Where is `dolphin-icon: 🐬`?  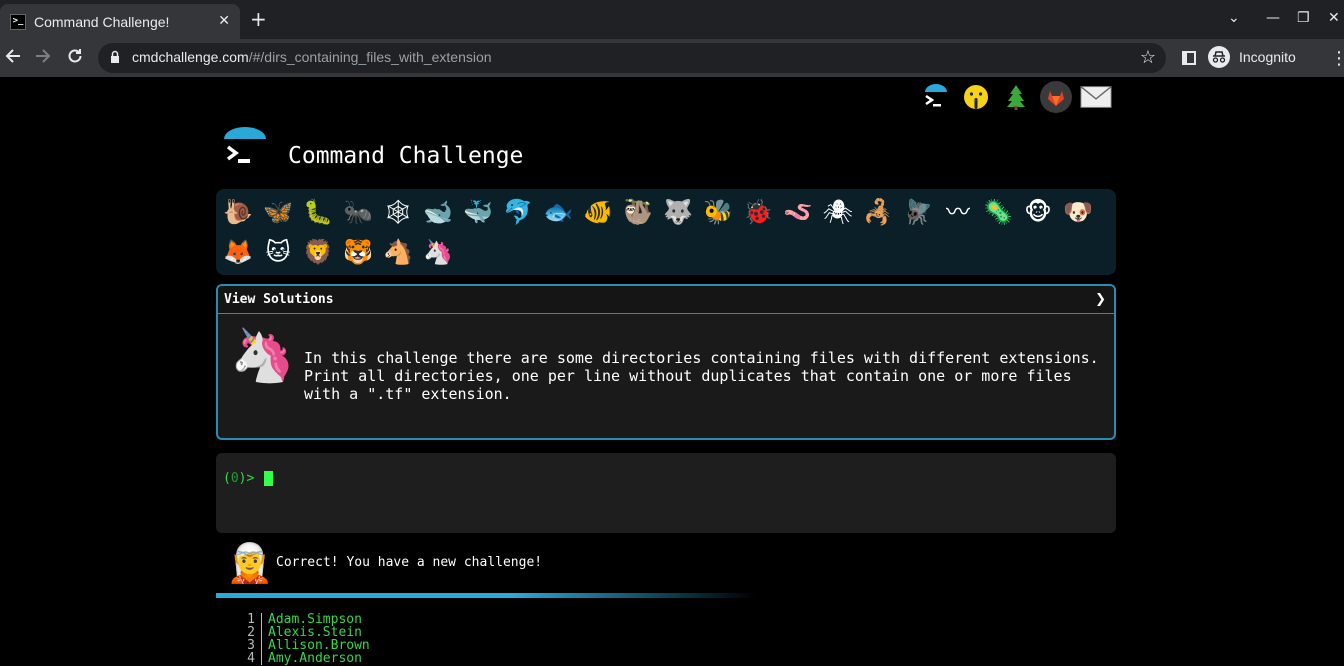
dolphin-icon: 🐬 is located at coordinates (518, 212).